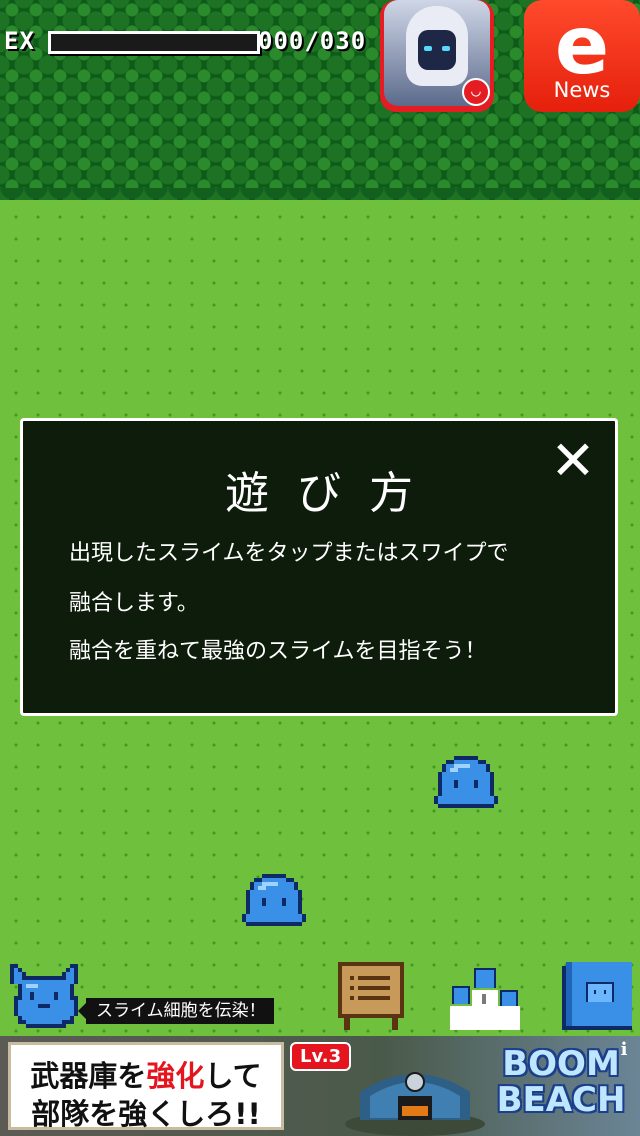 Image resolution: width=640 pixels, height=1136 pixels. Describe the element at coordinates (333, 493) in the screenshot. I see `dialog-title: 遊び方` at that location.